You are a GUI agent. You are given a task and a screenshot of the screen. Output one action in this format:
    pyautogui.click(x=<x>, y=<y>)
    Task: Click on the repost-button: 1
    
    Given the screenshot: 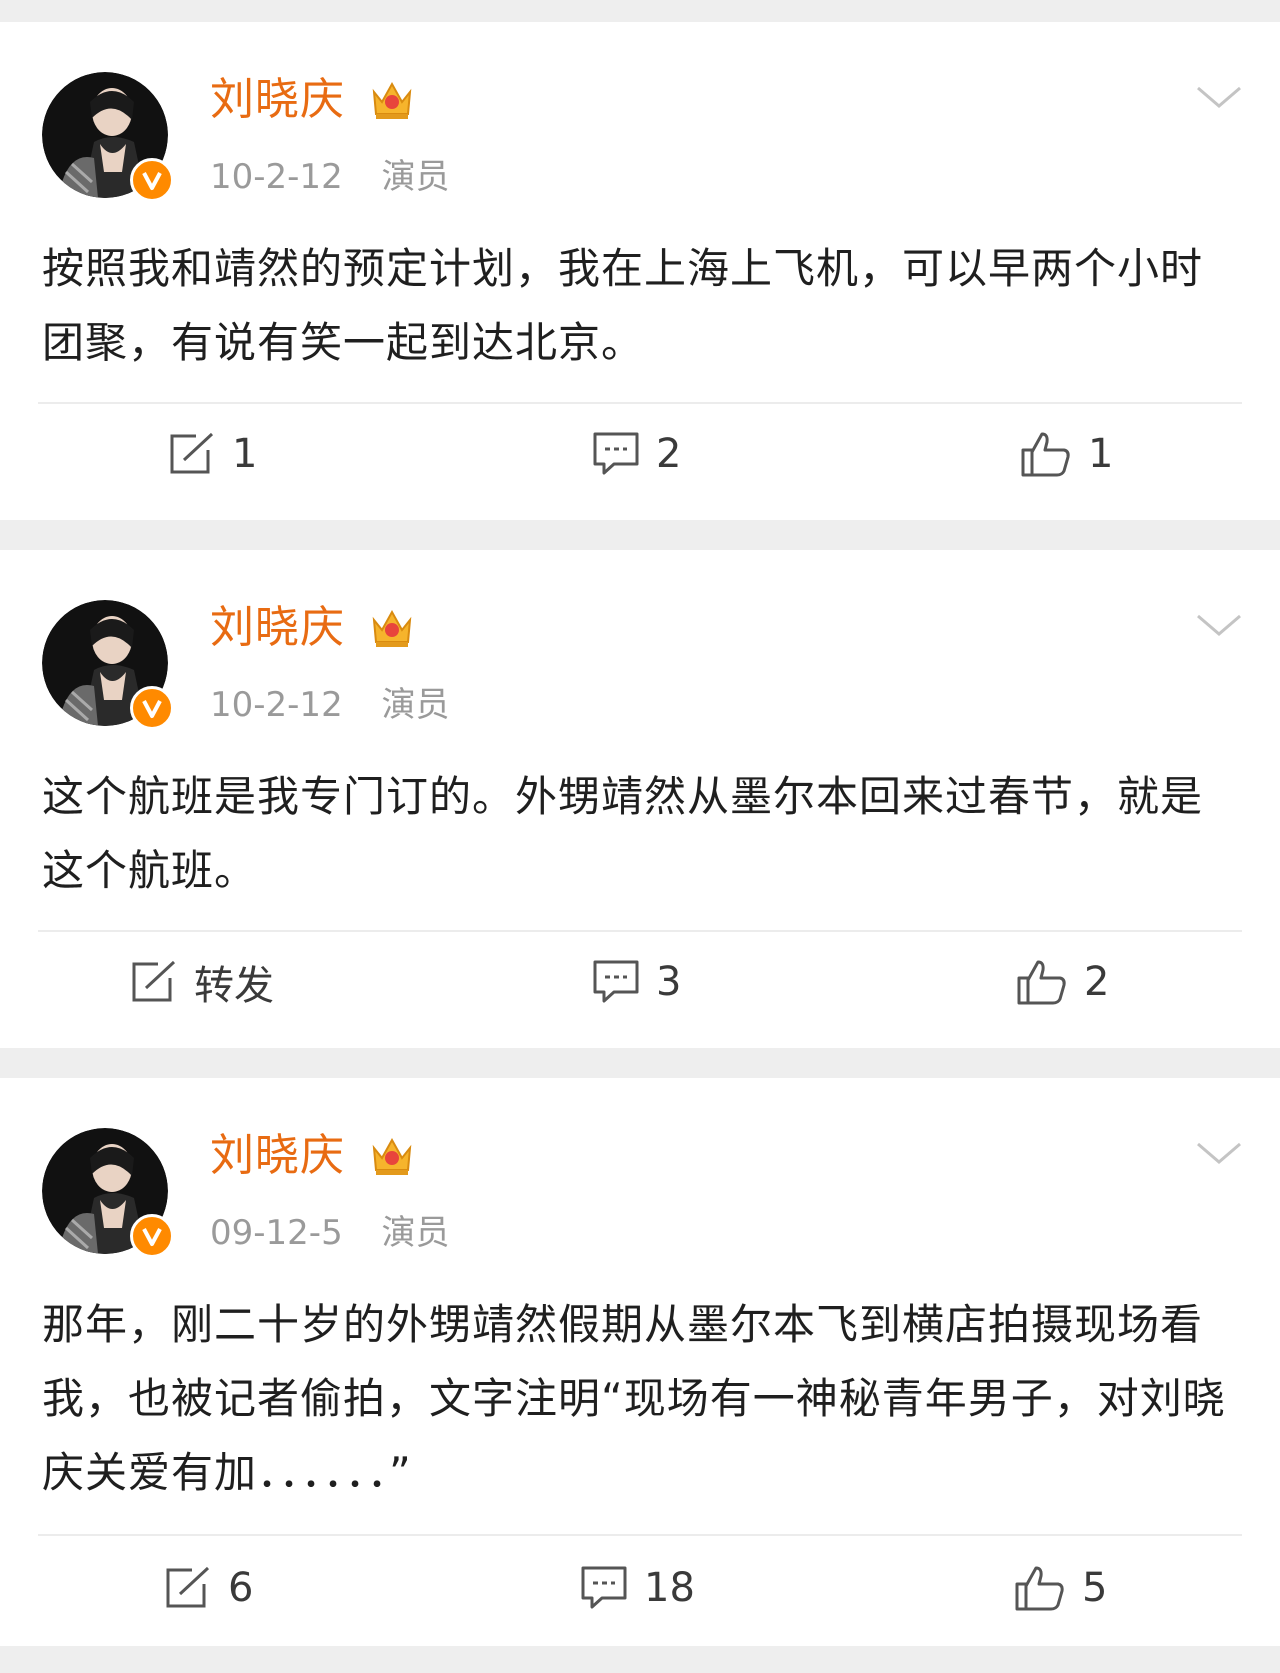 What is the action you would take?
    pyautogui.click(x=212, y=454)
    